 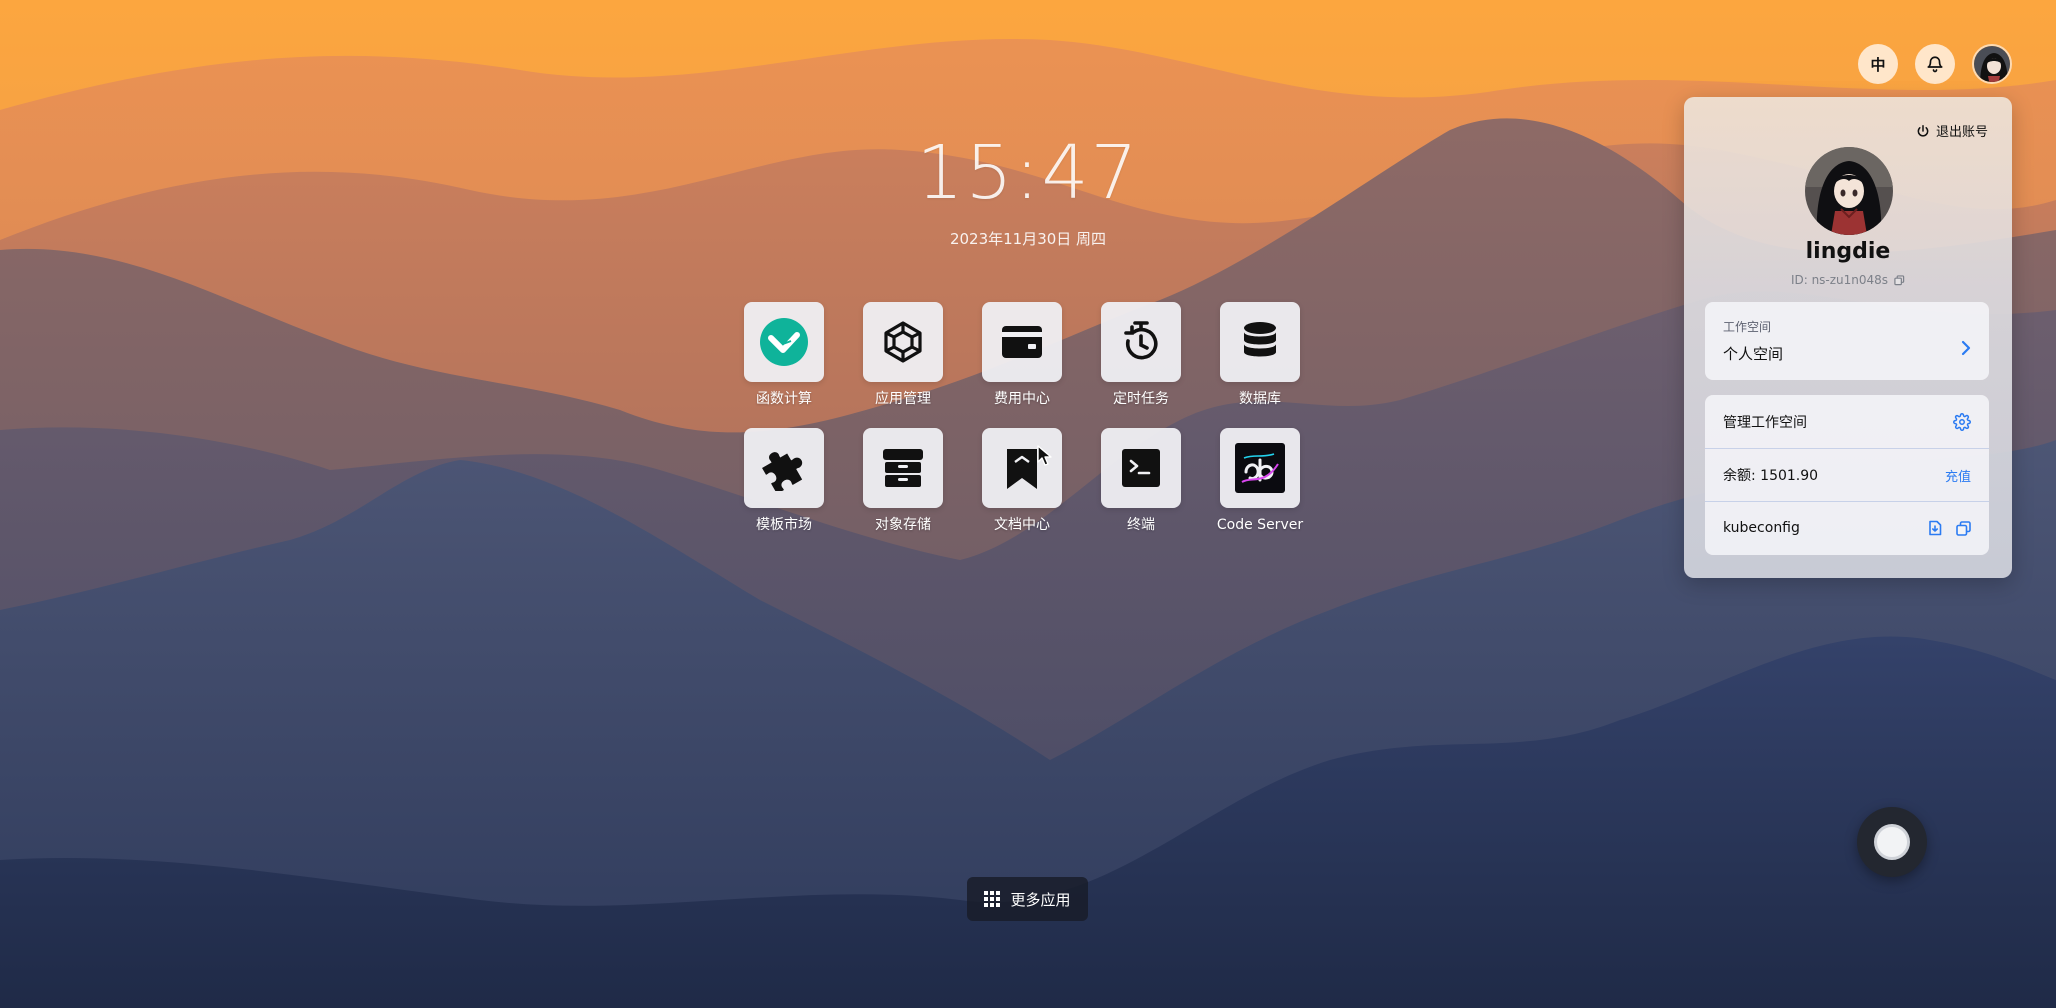 What do you see at coordinates (1923, 130) in the screenshot?
I see `power-icon` at bounding box center [1923, 130].